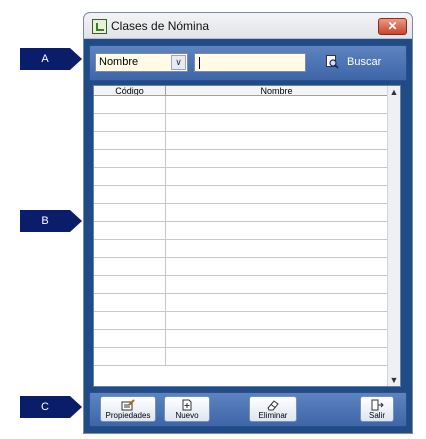 The image size is (426, 439). I want to click on search-button-label: Buscar, so click(364, 62).